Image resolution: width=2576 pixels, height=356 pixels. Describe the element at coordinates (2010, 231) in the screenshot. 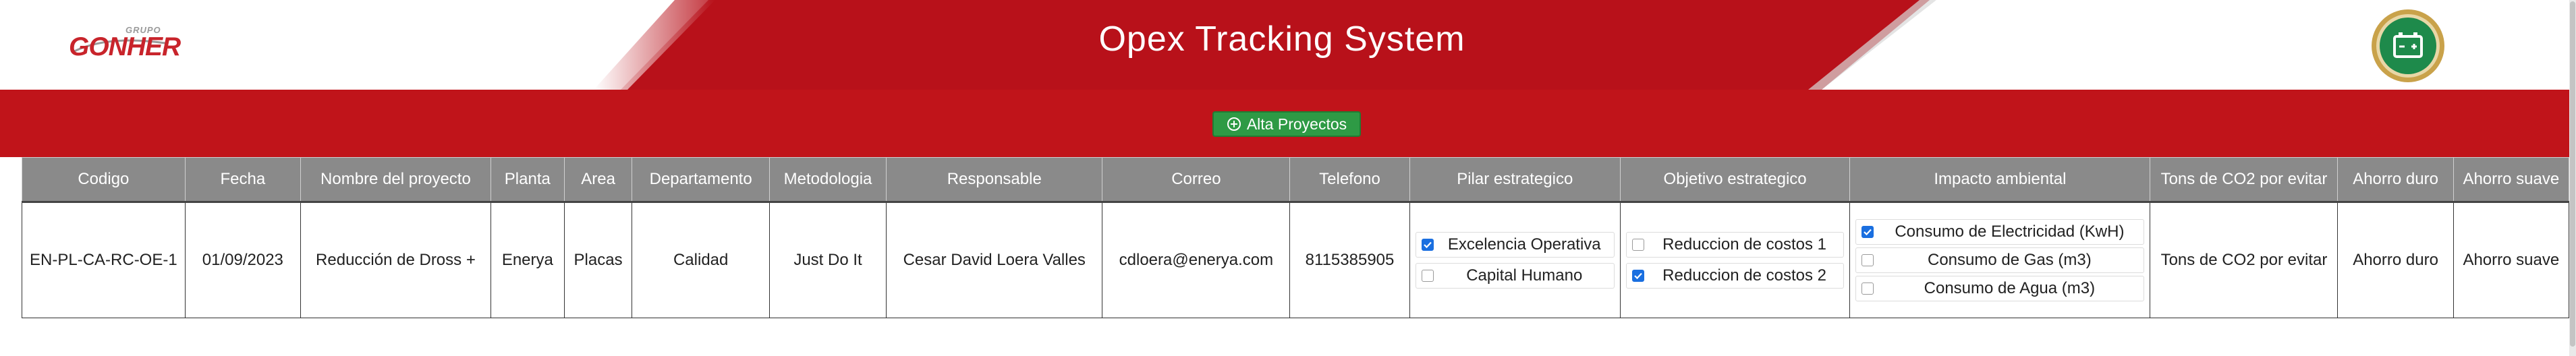

I see `option-label: Consumo de Electricidad (KwH)` at that location.